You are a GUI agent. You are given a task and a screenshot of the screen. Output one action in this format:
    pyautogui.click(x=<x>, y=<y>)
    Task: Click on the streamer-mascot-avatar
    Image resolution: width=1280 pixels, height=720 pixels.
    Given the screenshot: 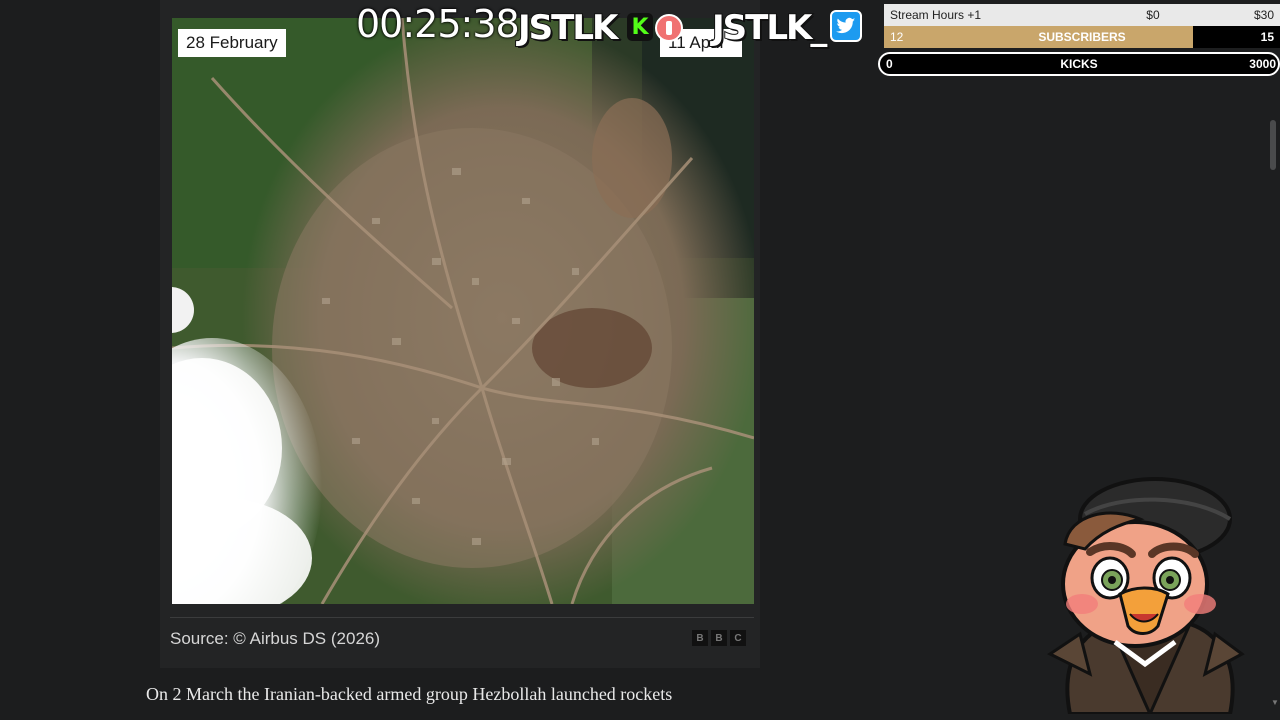 What is the action you would take?
    pyautogui.click(x=1146, y=596)
    